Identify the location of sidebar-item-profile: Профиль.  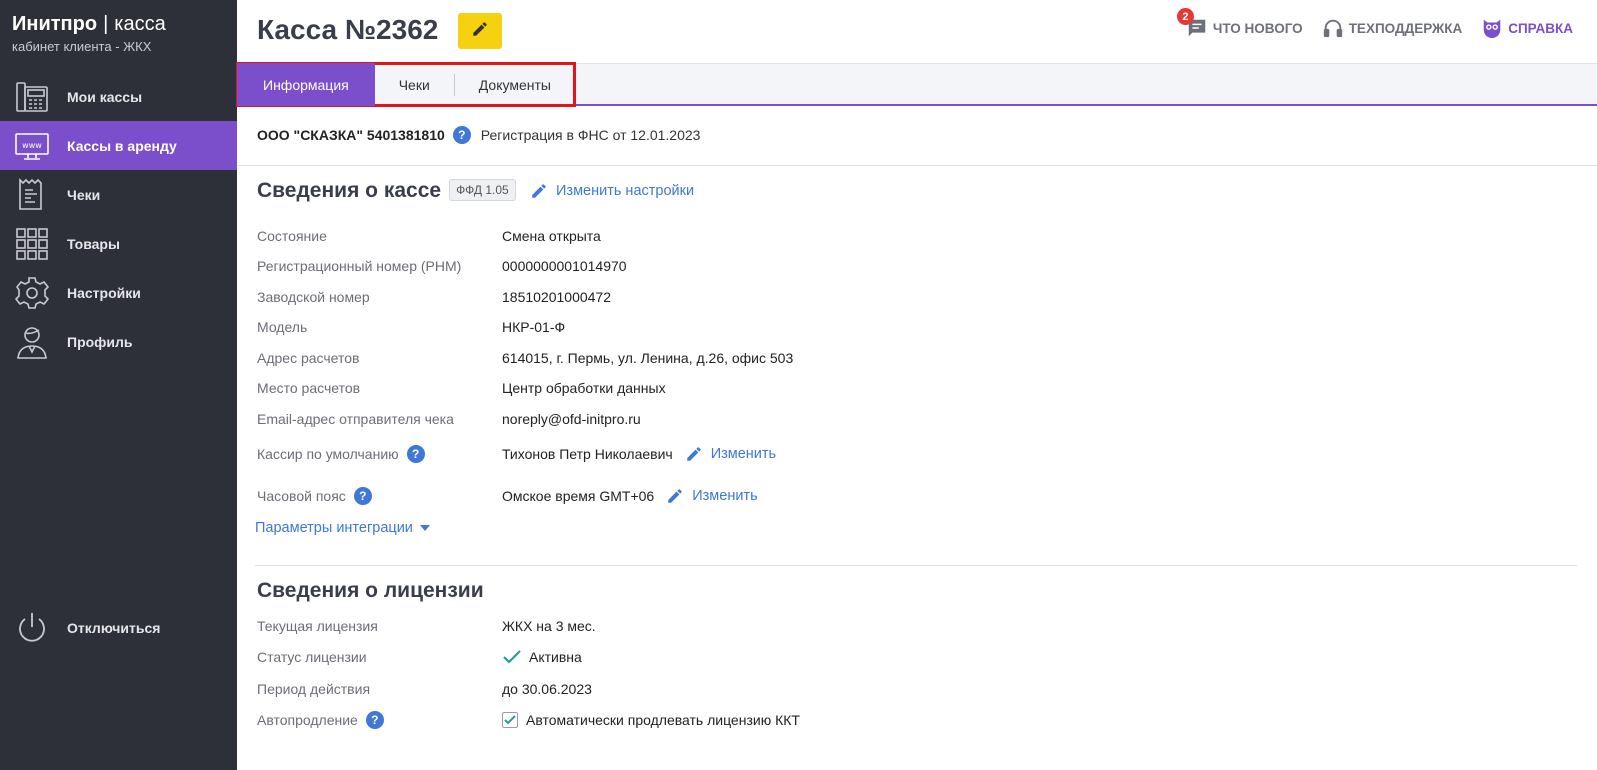
(118, 341).